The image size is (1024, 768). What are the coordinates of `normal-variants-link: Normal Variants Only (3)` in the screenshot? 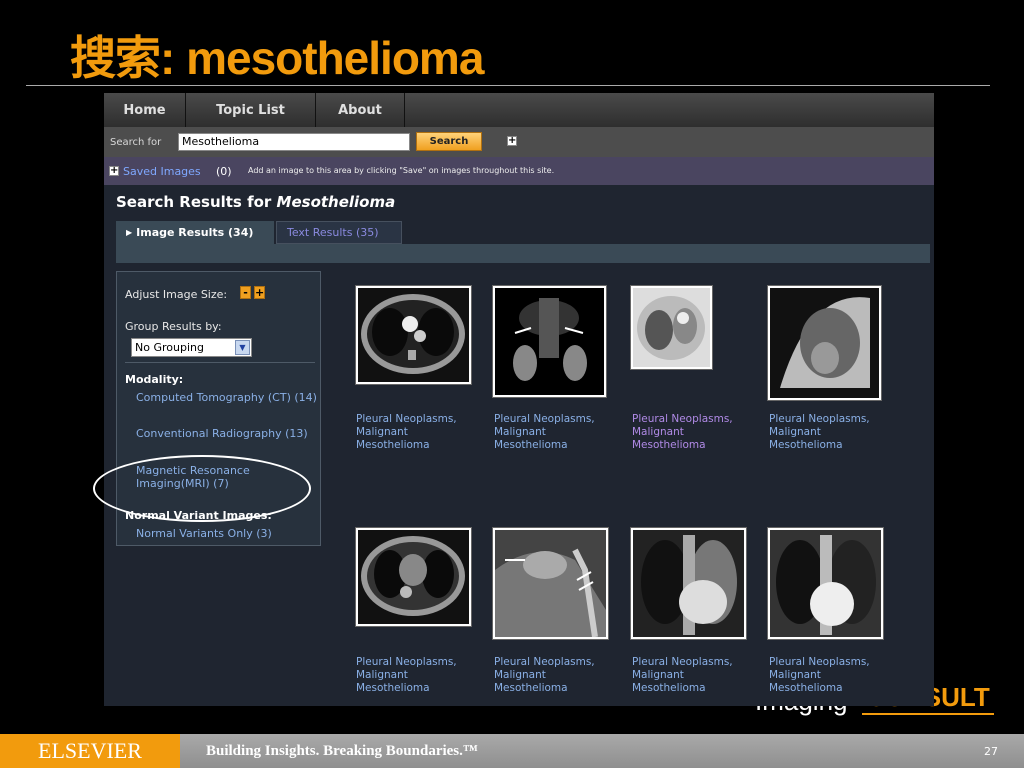 It's located at (227, 533).